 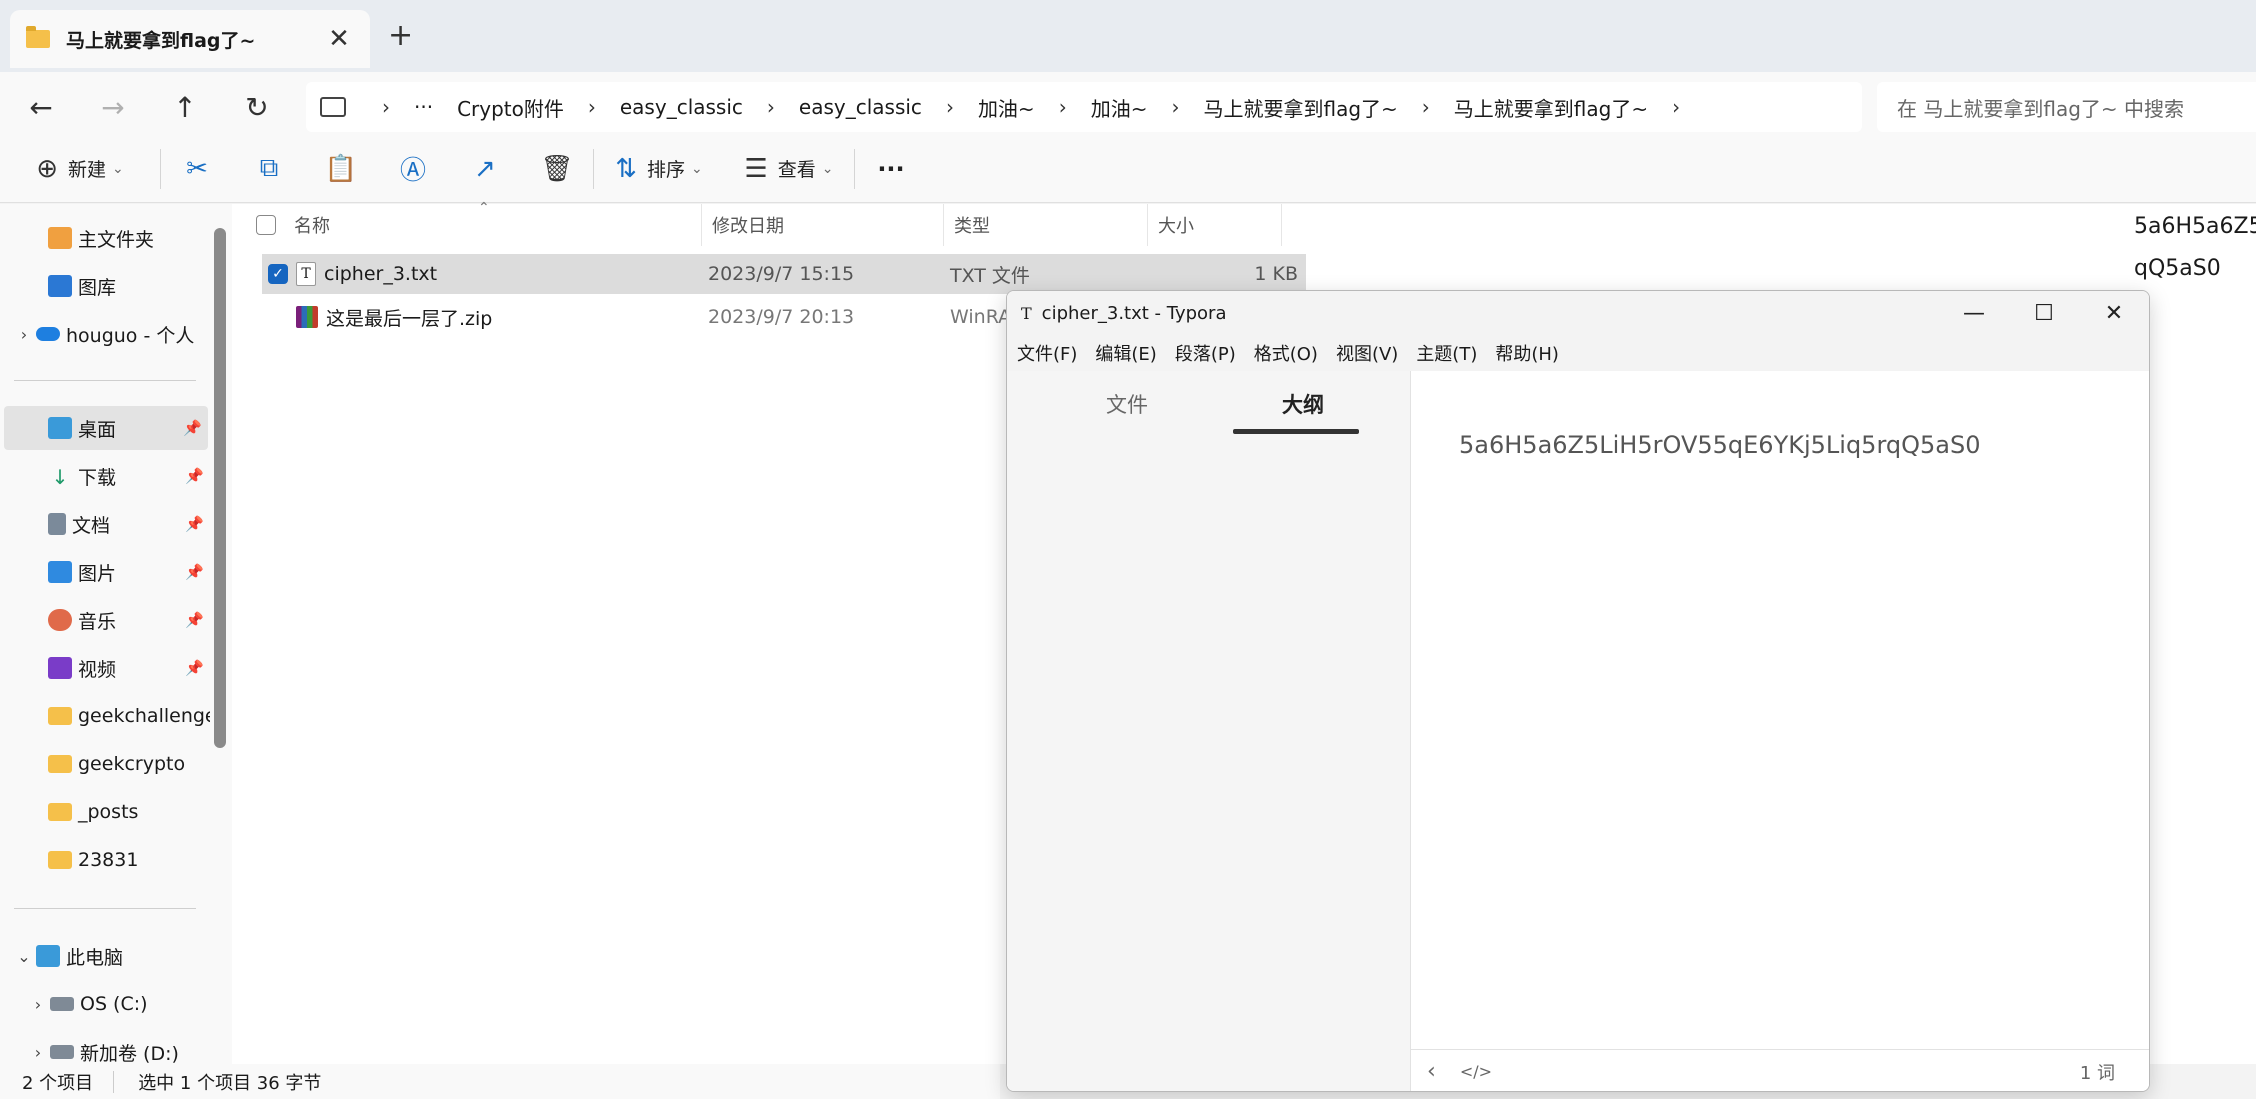 I want to click on view-button: ☰ 查看 ⌄, so click(x=789, y=169).